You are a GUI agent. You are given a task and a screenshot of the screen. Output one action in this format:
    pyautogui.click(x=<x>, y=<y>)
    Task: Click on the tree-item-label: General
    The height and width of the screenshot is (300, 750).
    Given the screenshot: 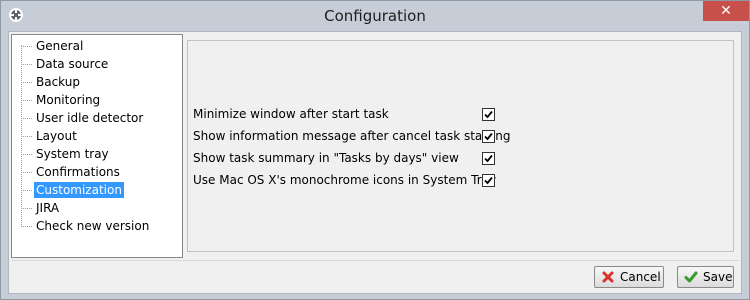 What is the action you would take?
    pyautogui.click(x=60, y=46)
    